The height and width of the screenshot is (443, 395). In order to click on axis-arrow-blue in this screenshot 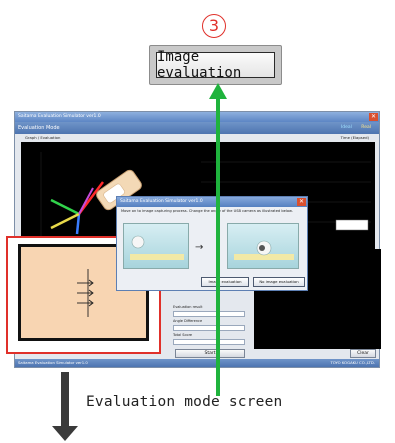, I will do `click(78, 224)`.